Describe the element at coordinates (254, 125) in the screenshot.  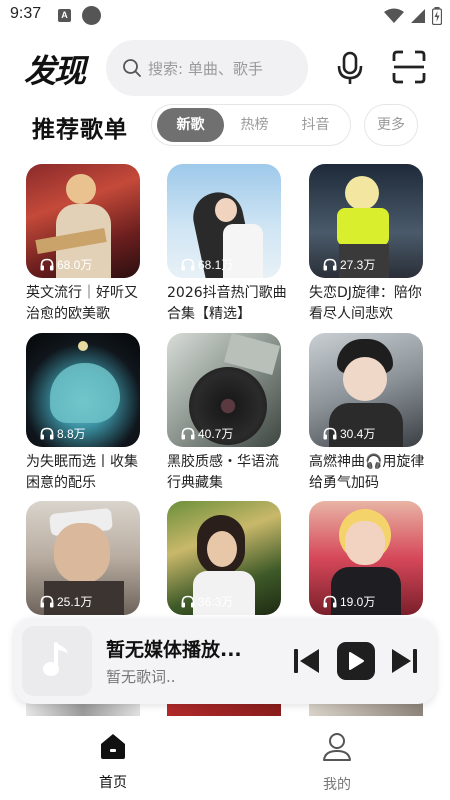
I see `tab-hot-chart: 热榜` at that location.